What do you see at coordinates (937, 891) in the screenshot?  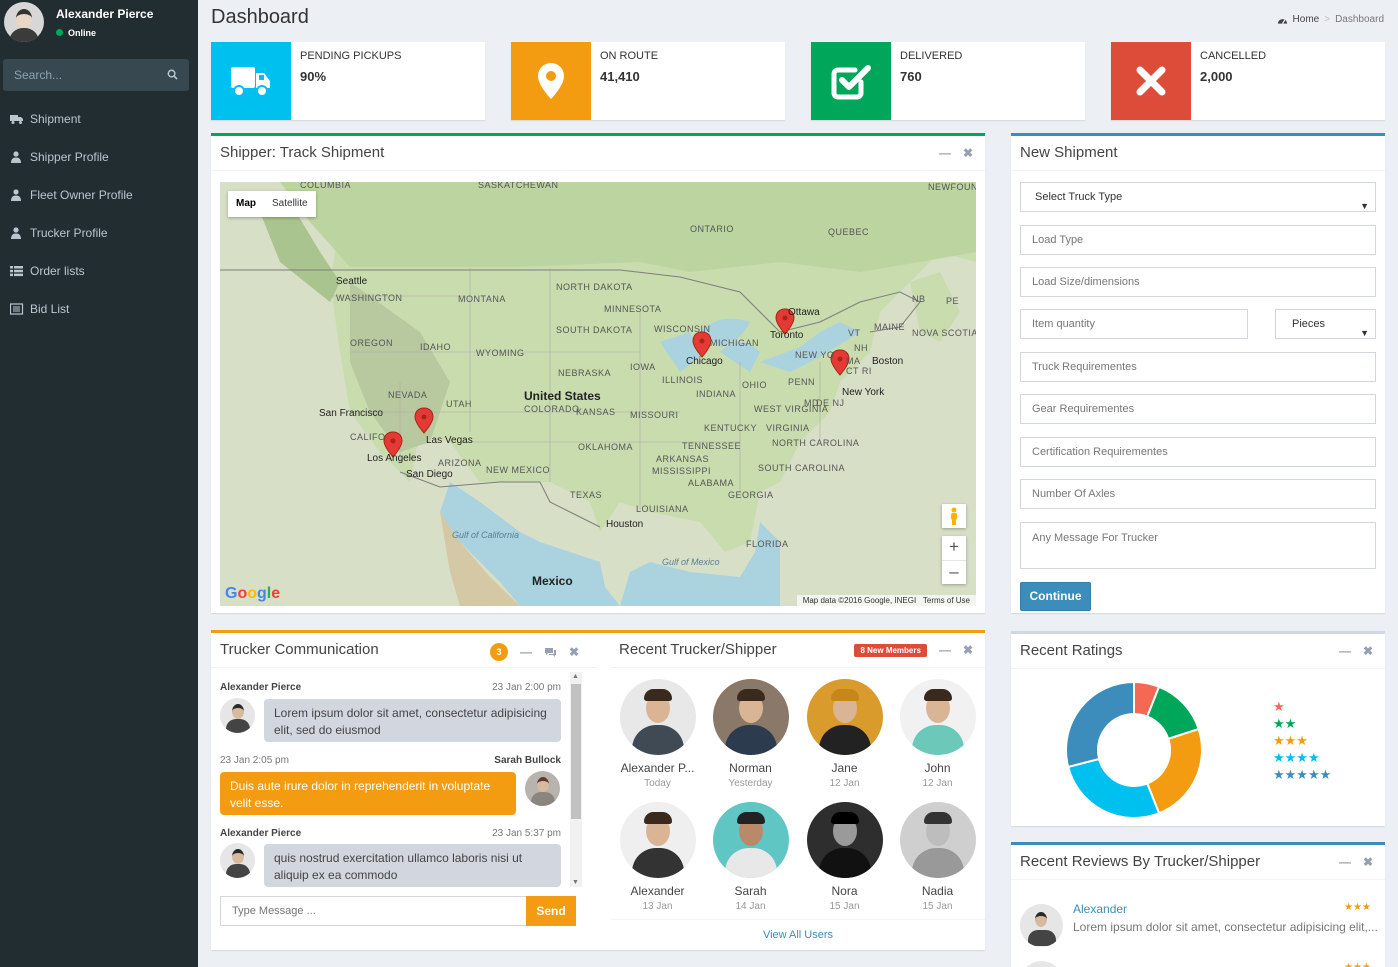 I see `user-name: Nadia` at bounding box center [937, 891].